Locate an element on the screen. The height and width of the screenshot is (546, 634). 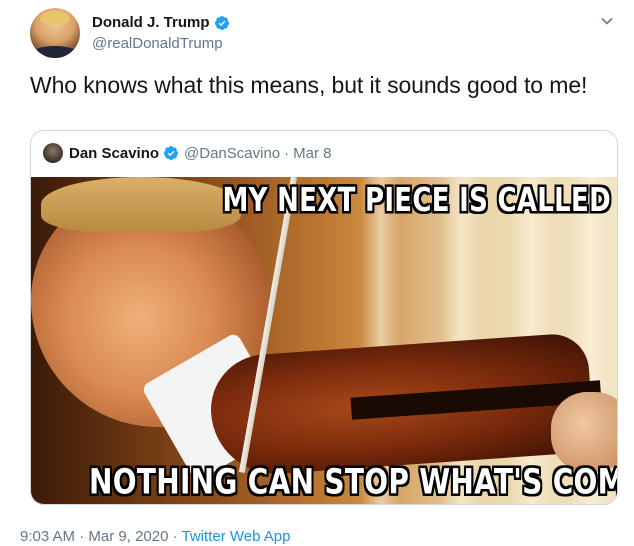
tweet-date: Mar 9, 2020 is located at coordinates (128, 536).